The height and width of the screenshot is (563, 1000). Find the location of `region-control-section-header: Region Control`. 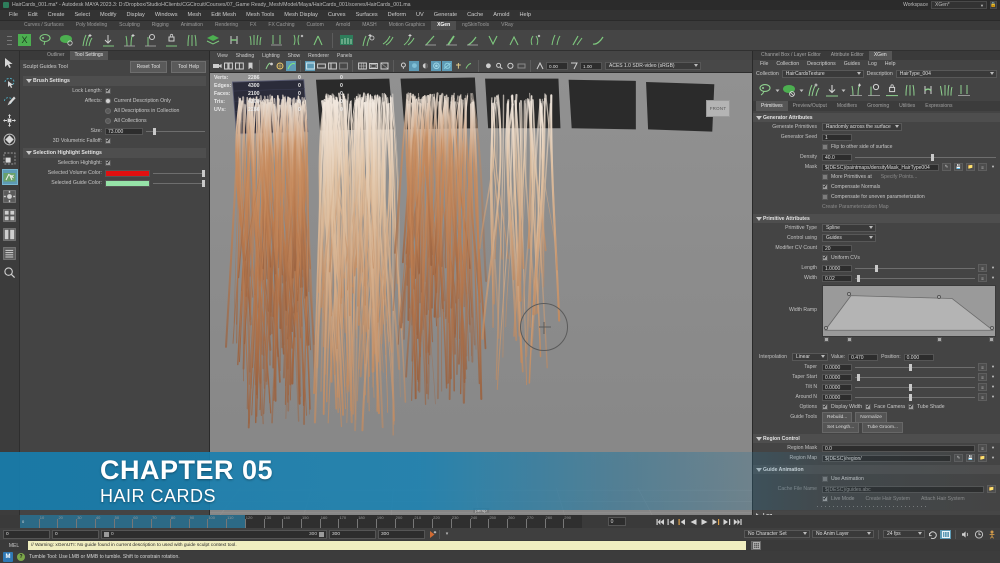

region-control-section-header: Region Control is located at coordinates (876, 439).